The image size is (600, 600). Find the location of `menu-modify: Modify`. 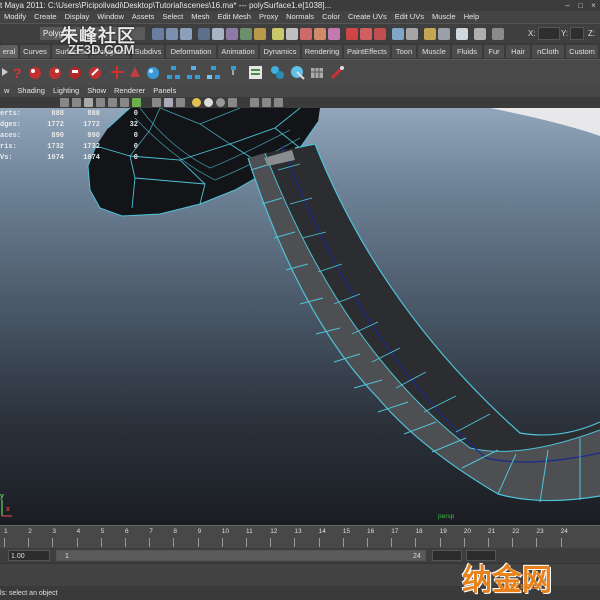

menu-modify: Modify is located at coordinates (15, 17).